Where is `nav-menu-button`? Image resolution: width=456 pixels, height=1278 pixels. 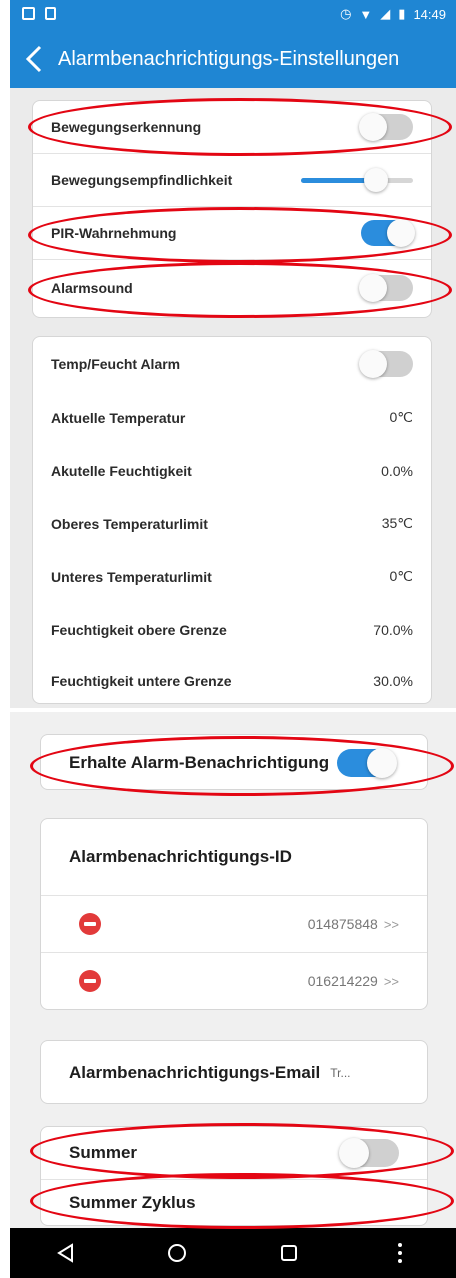 nav-menu-button is located at coordinates (400, 1253).